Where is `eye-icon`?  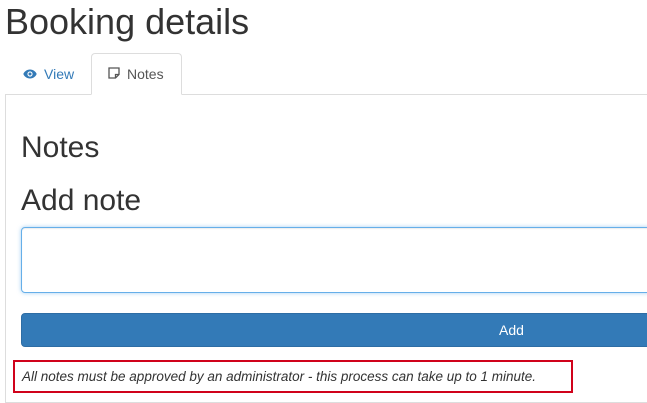 eye-icon is located at coordinates (30, 74).